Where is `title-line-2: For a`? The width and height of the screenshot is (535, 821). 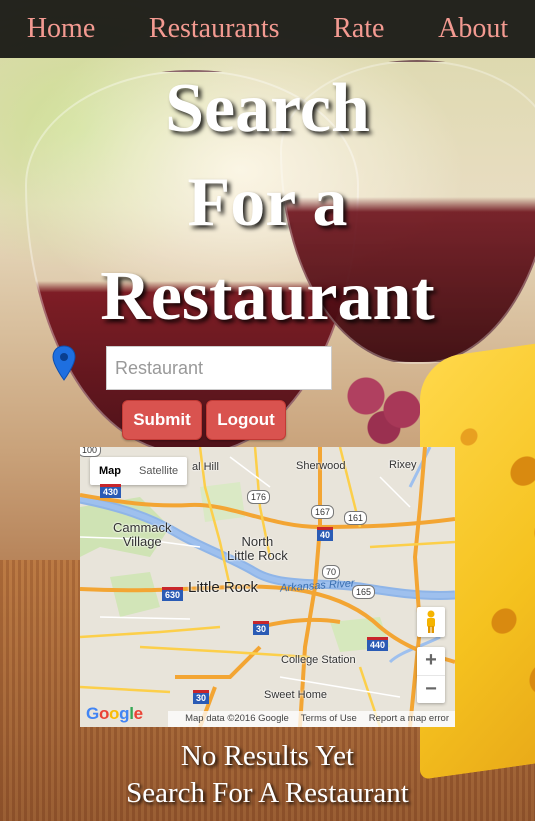 title-line-2: For a is located at coordinates (267, 202).